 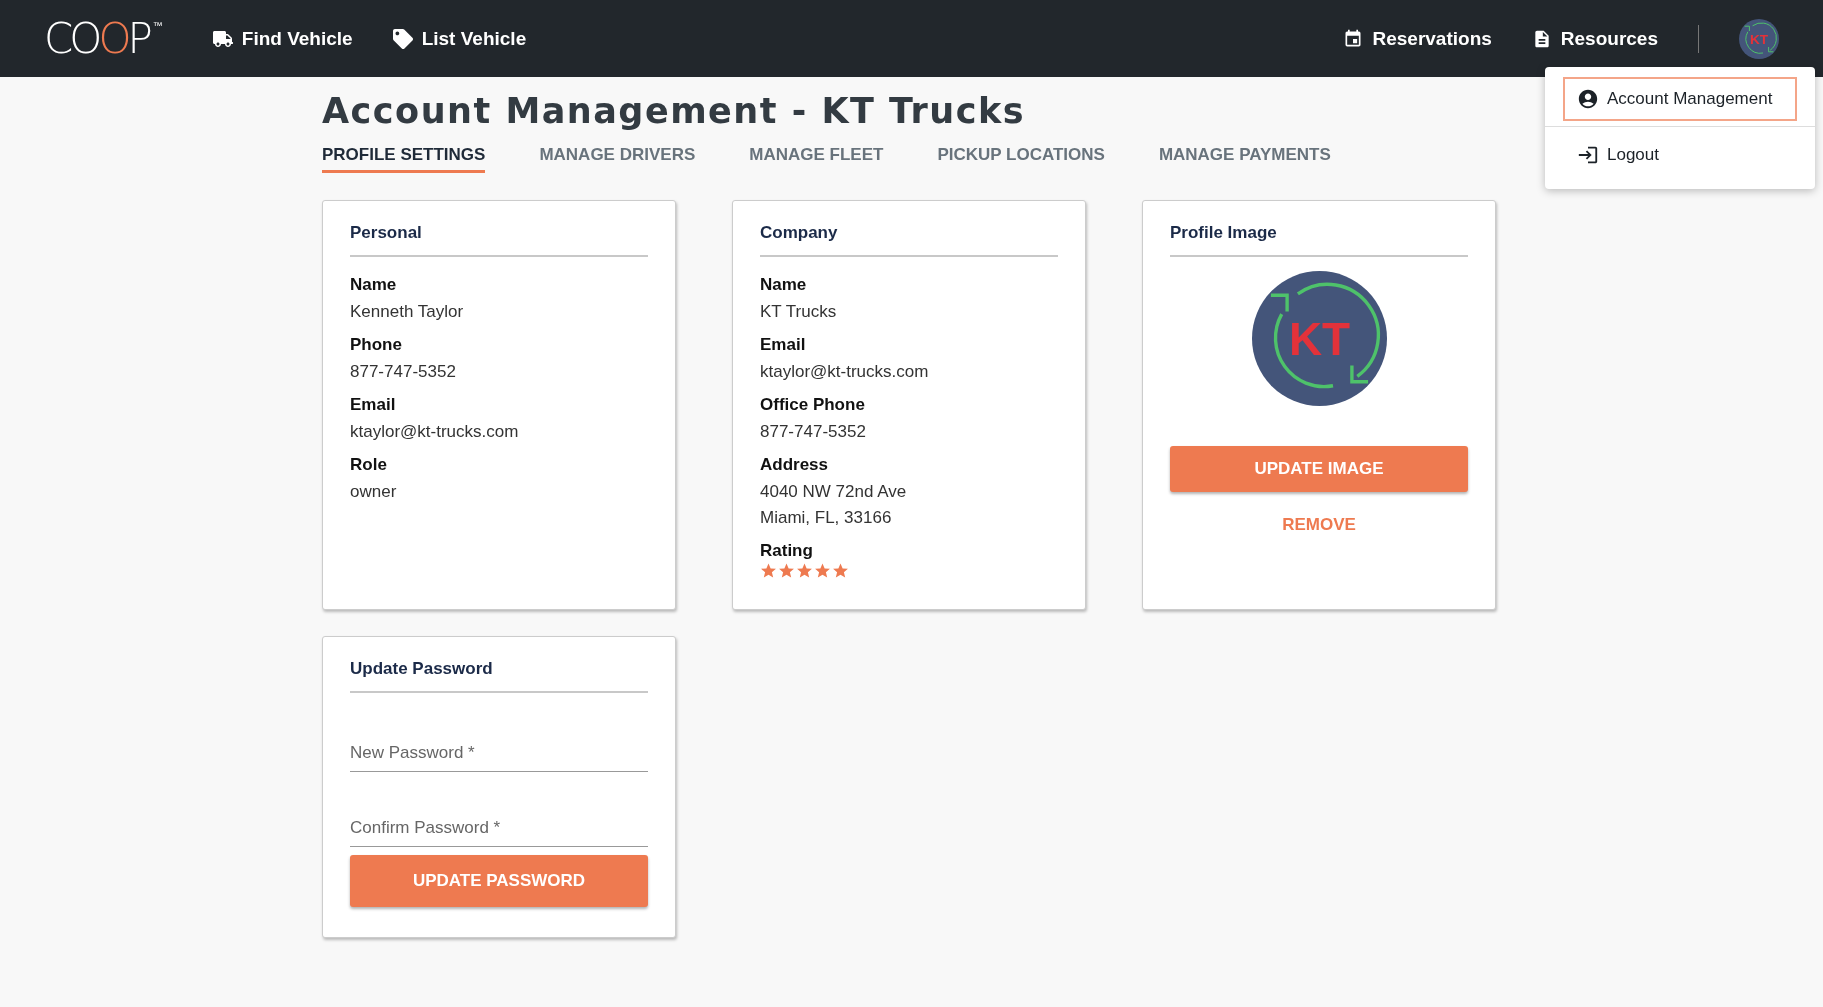 I want to click on field-label: Role, so click(x=369, y=465).